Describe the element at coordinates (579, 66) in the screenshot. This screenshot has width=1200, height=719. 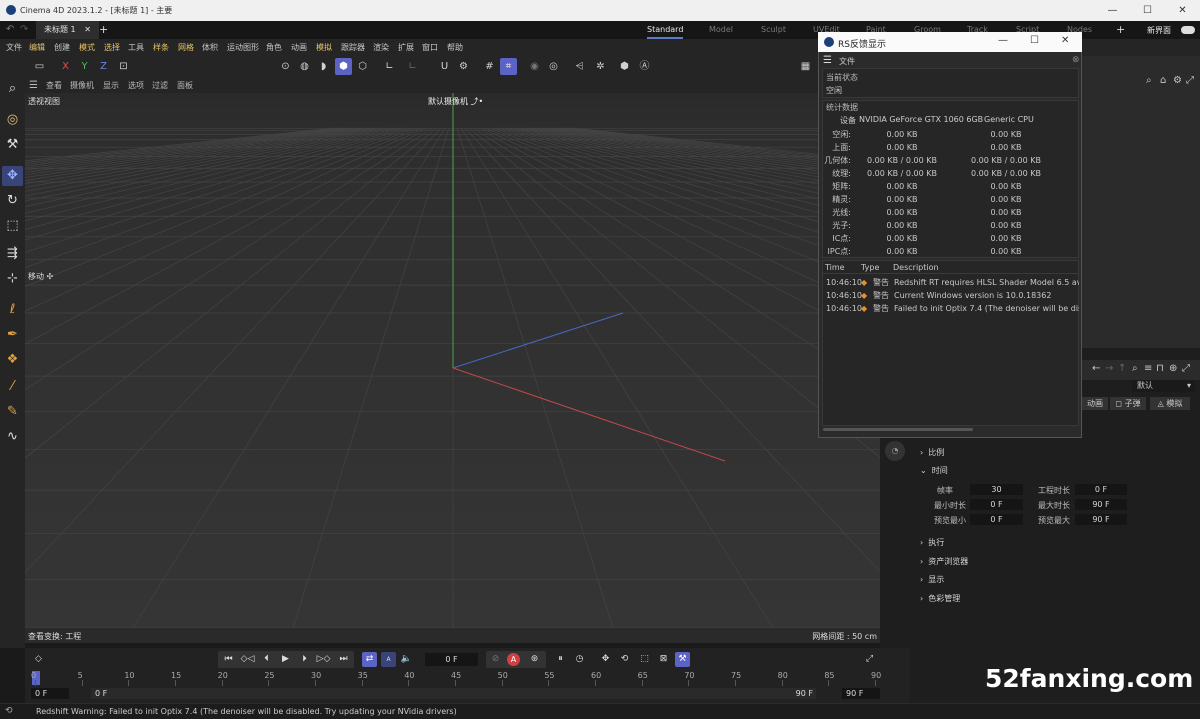
I see `symmetry-icon: ⩤` at that location.